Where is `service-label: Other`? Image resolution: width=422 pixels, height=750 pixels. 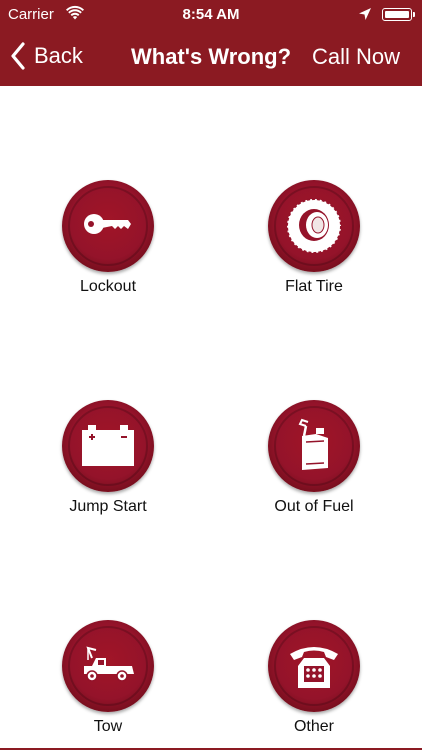
service-label: Other is located at coordinates (313, 726).